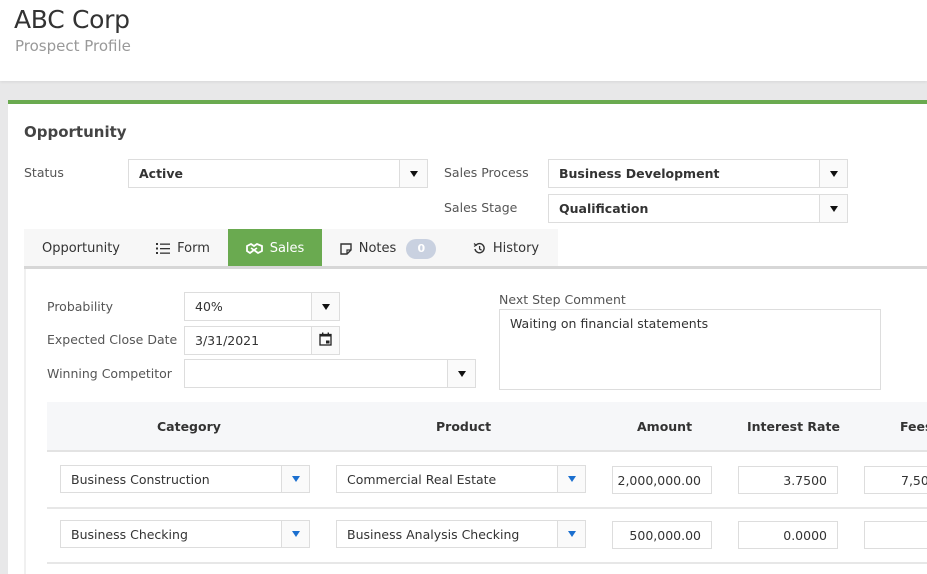 Image resolution: width=927 pixels, height=574 pixels. Describe the element at coordinates (254, 248) in the screenshot. I see `handshake-icon` at that location.